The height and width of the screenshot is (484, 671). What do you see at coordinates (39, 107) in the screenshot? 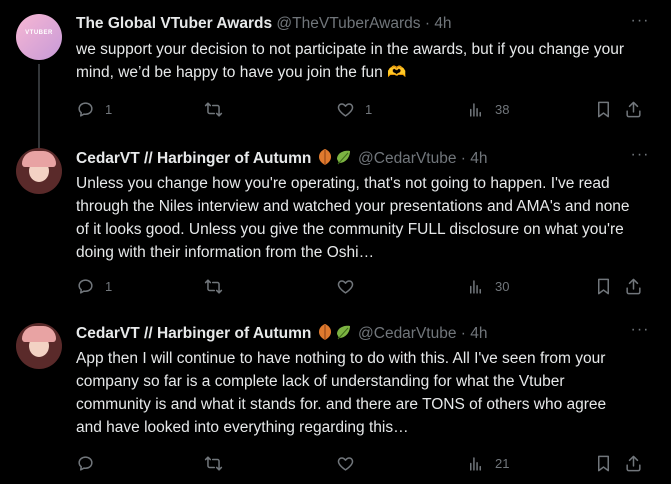
I see `thread-line` at bounding box center [39, 107].